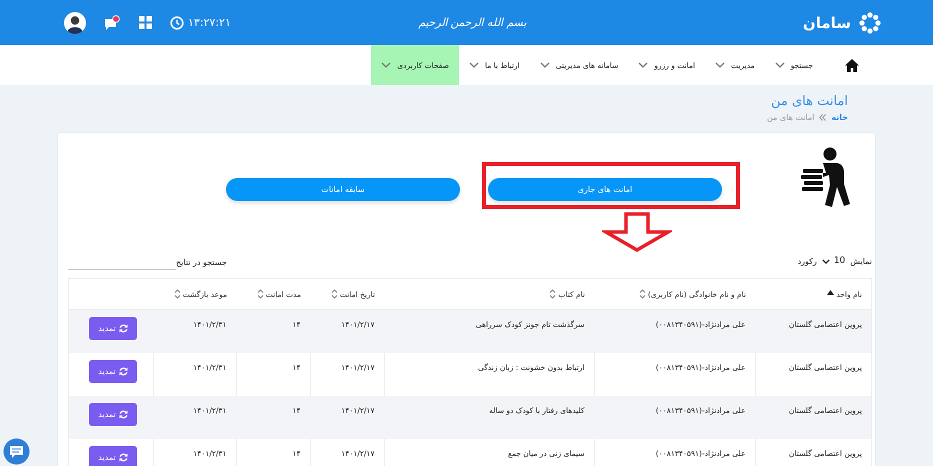 The image size is (933, 466). What do you see at coordinates (201, 263) in the screenshot?
I see `search-label: جستجو در نتایج` at bounding box center [201, 263].